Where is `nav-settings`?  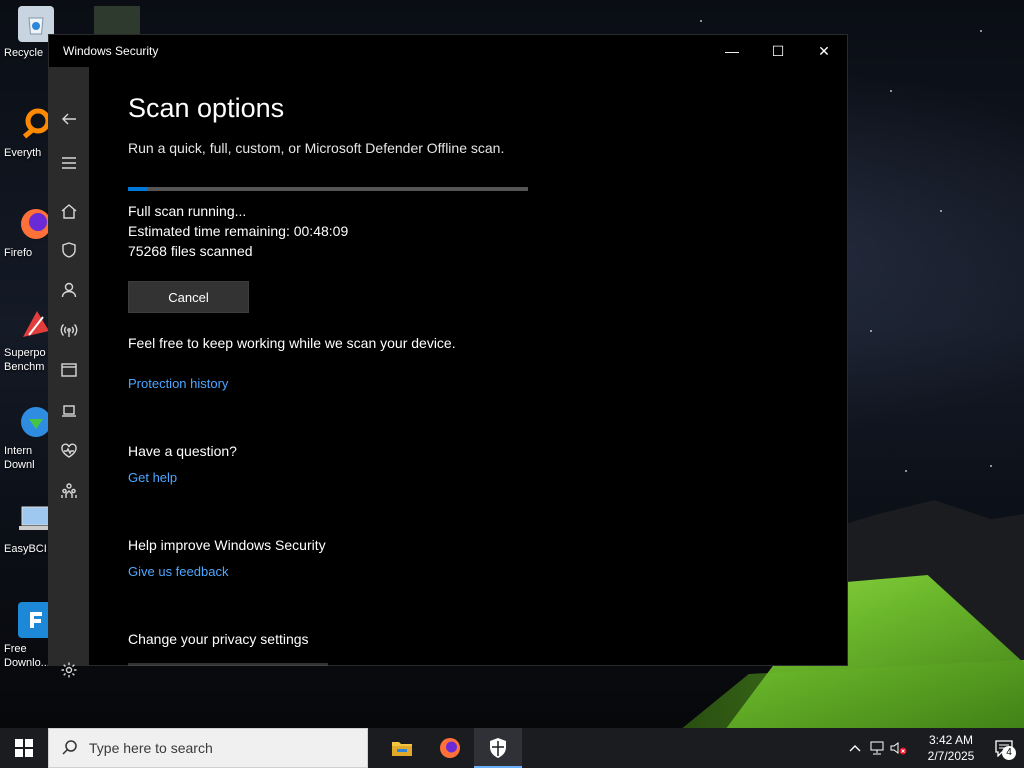 nav-settings is located at coordinates (69, 670).